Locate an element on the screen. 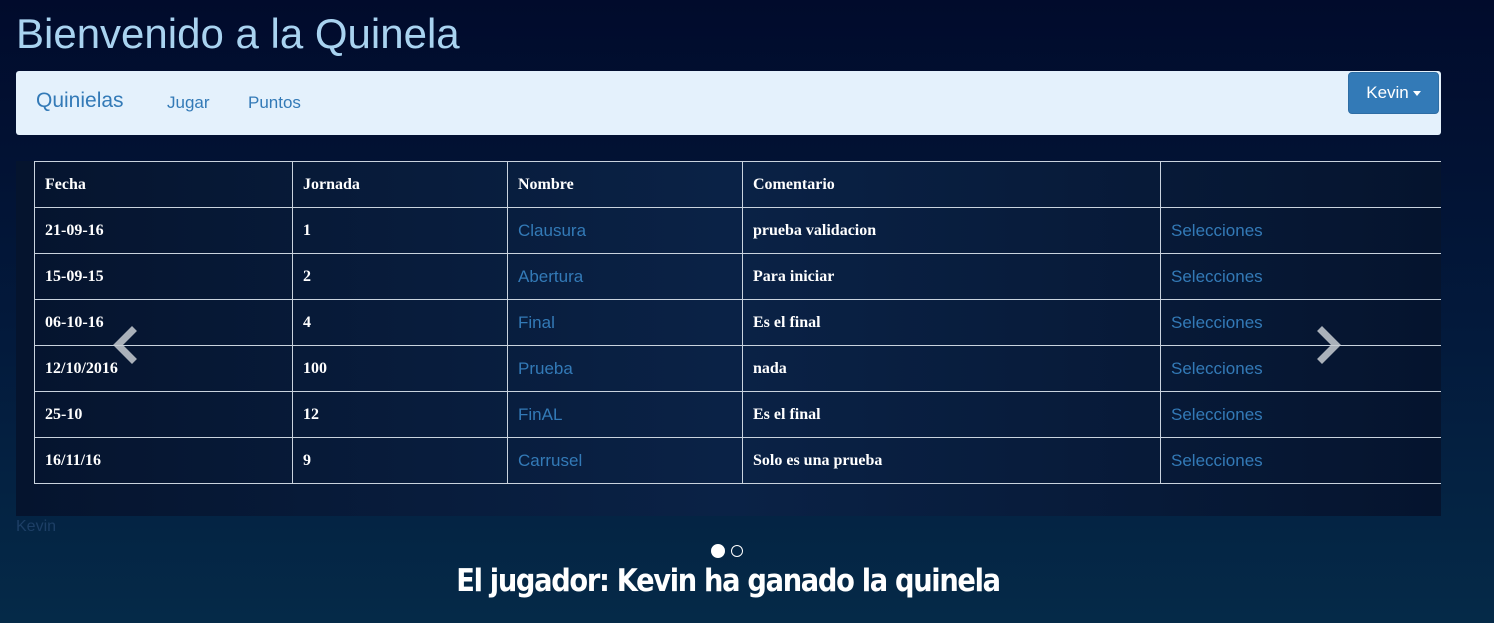  chevron-left-icon is located at coordinates (125, 345).